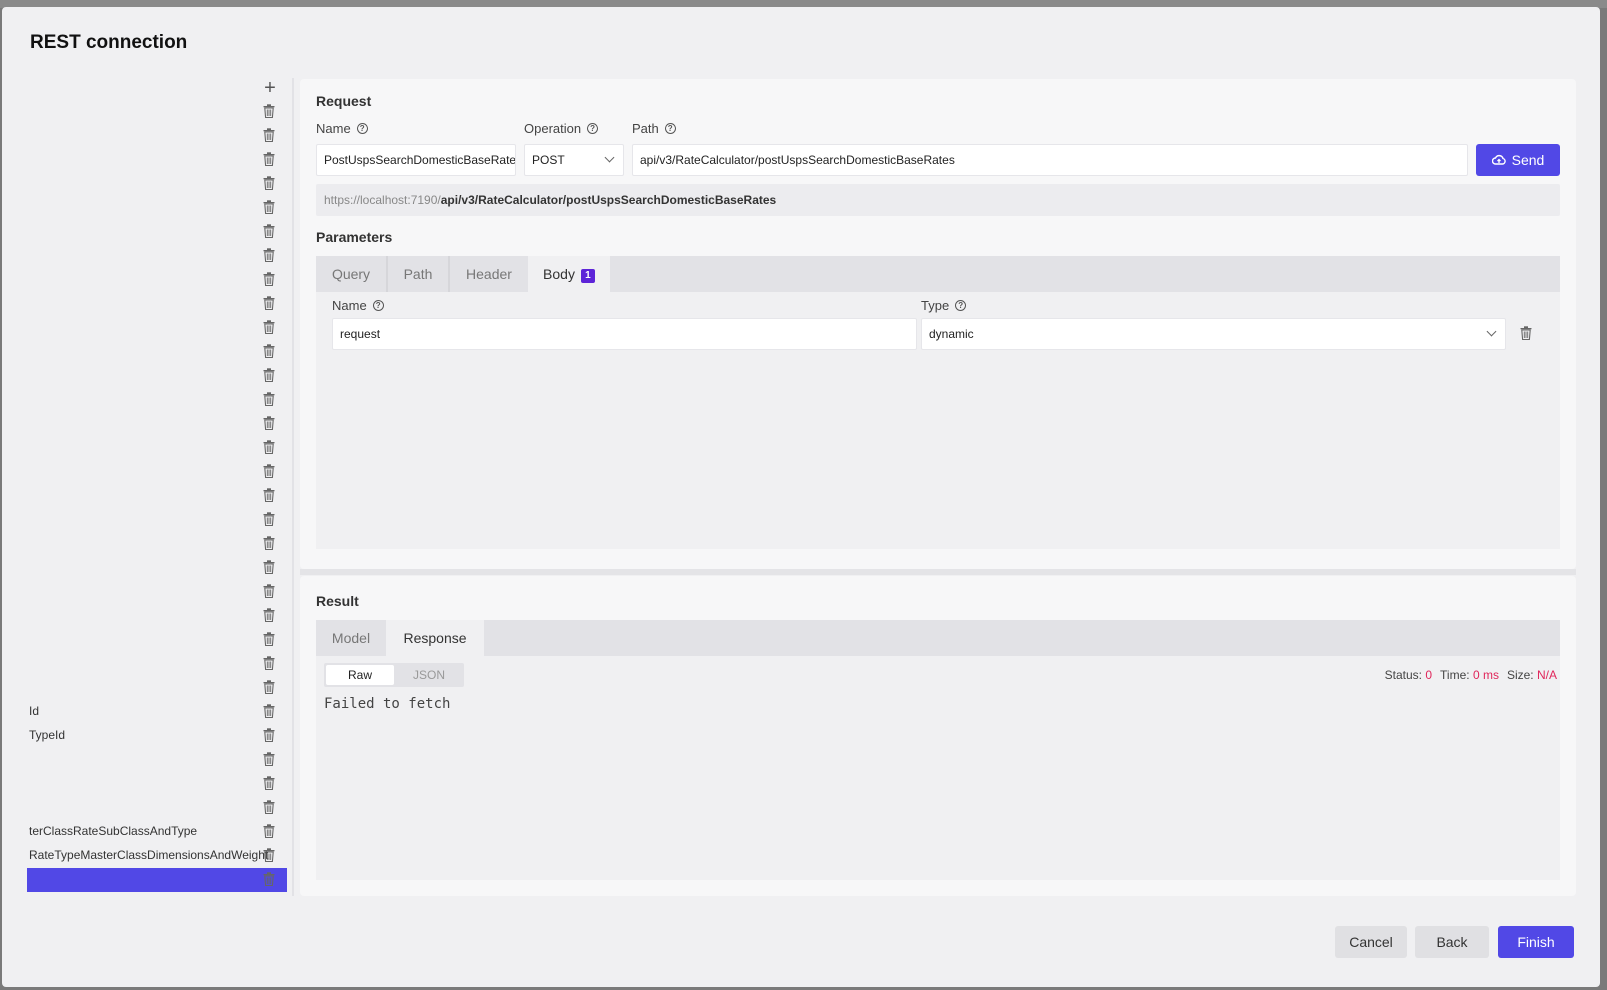 The image size is (1607, 990). What do you see at coordinates (1526, 333) in the screenshot?
I see `delete-param-trash-icon` at bounding box center [1526, 333].